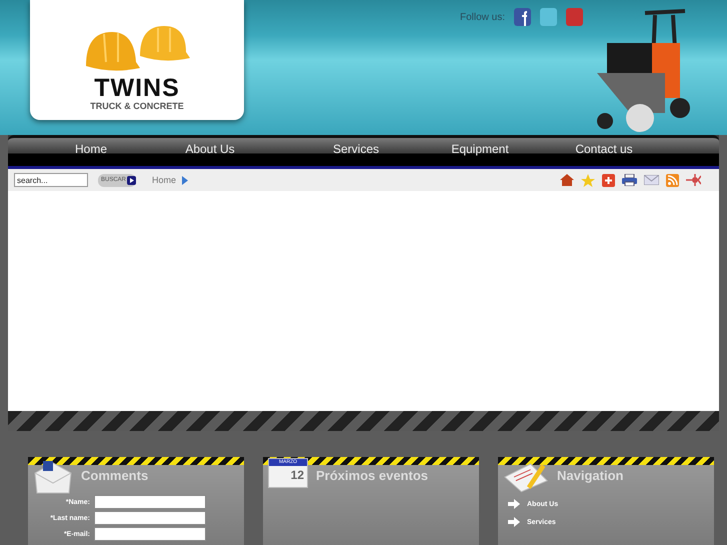 The height and width of the screenshot is (545, 727). What do you see at coordinates (114, 475) in the screenshot?
I see `panel-title: Comments` at bounding box center [114, 475].